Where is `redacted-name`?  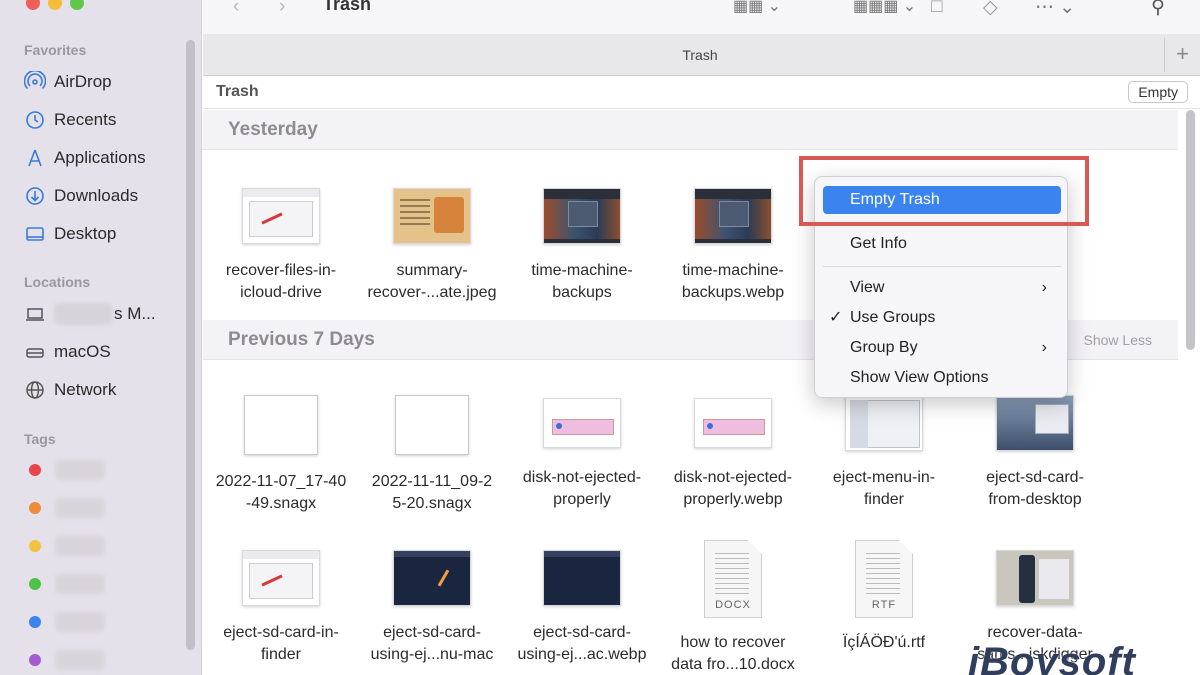
redacted-name is located at coordinates (83, 314).